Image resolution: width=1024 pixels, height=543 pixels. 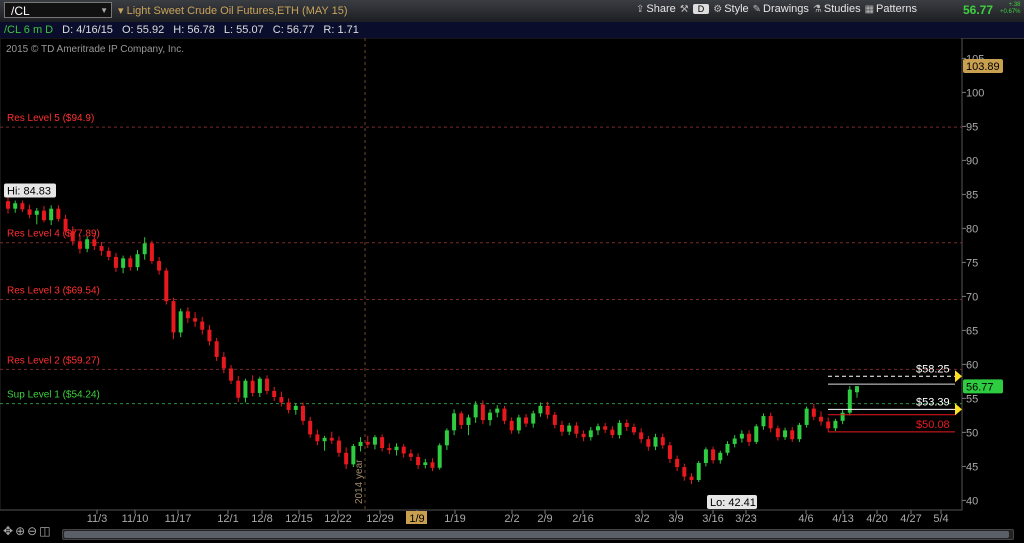 I want to click on info-close: C: 56.77, so click(x=293, y=30).